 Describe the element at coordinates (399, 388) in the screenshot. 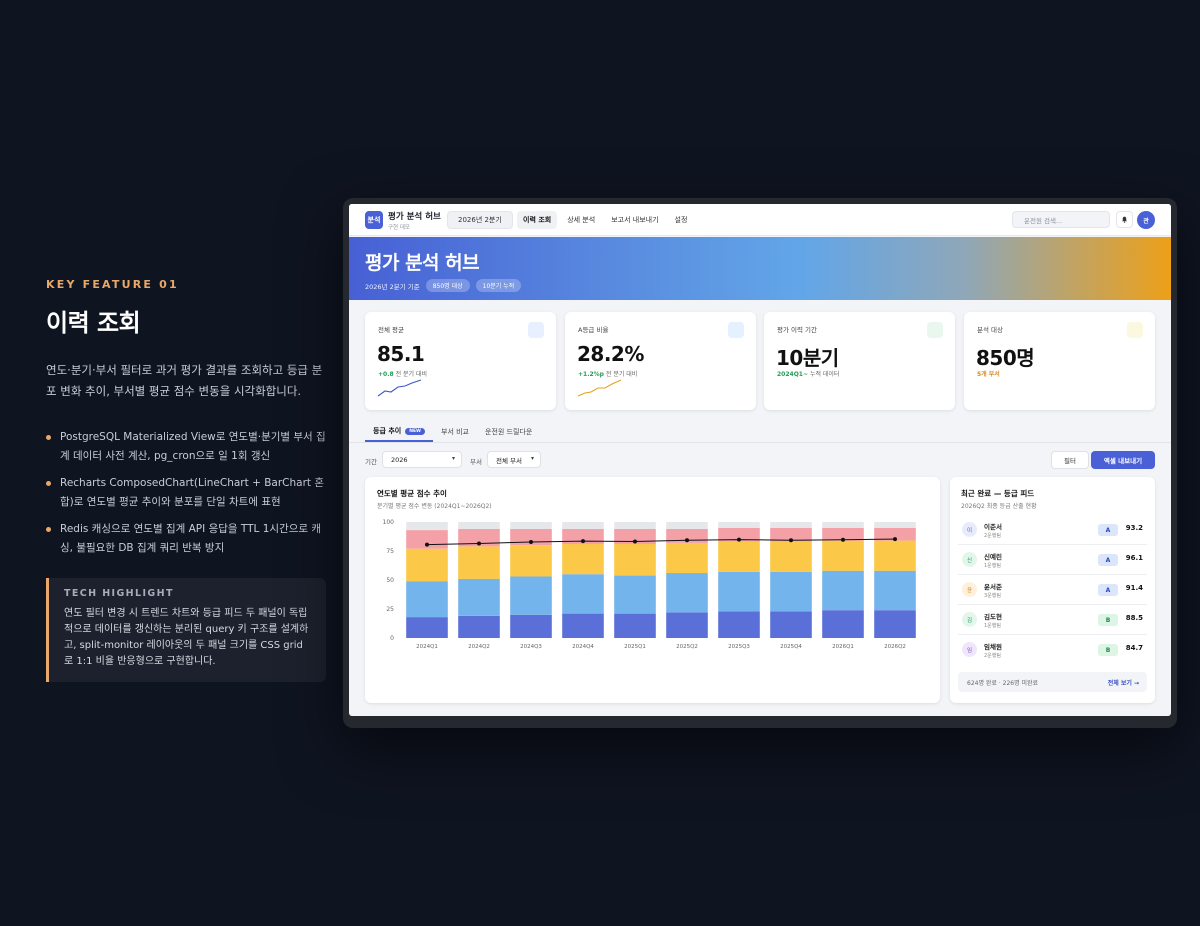

I see `kpi-sparkline` at that location.